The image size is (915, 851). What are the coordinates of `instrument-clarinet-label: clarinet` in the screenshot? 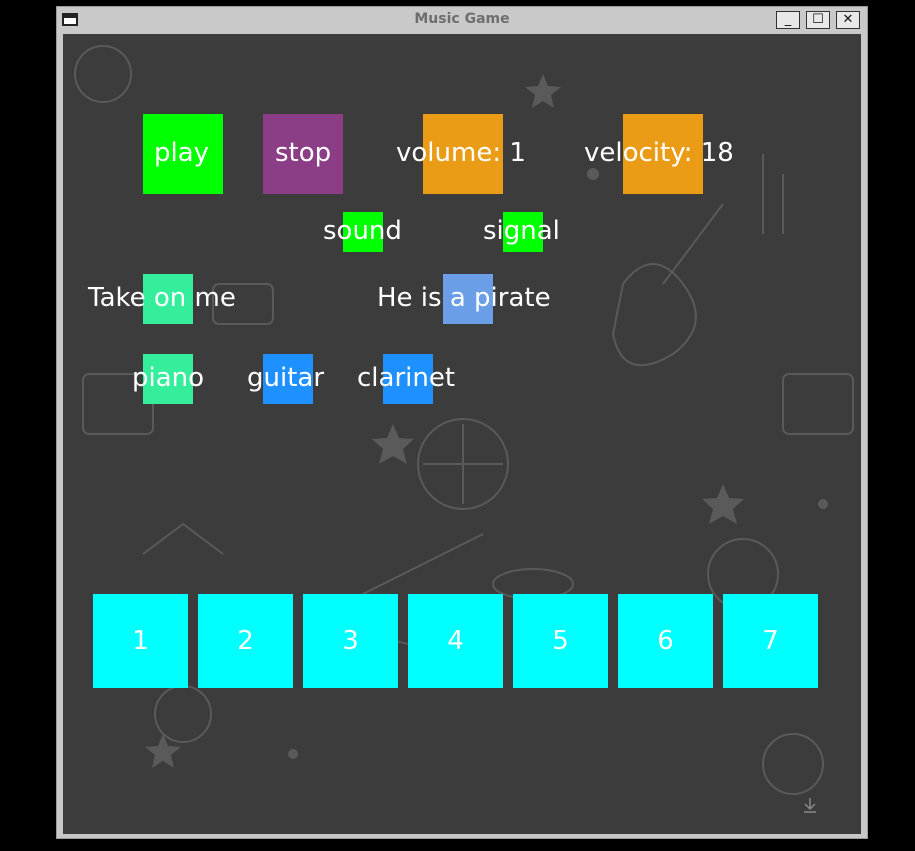 It's located at (406, 378).